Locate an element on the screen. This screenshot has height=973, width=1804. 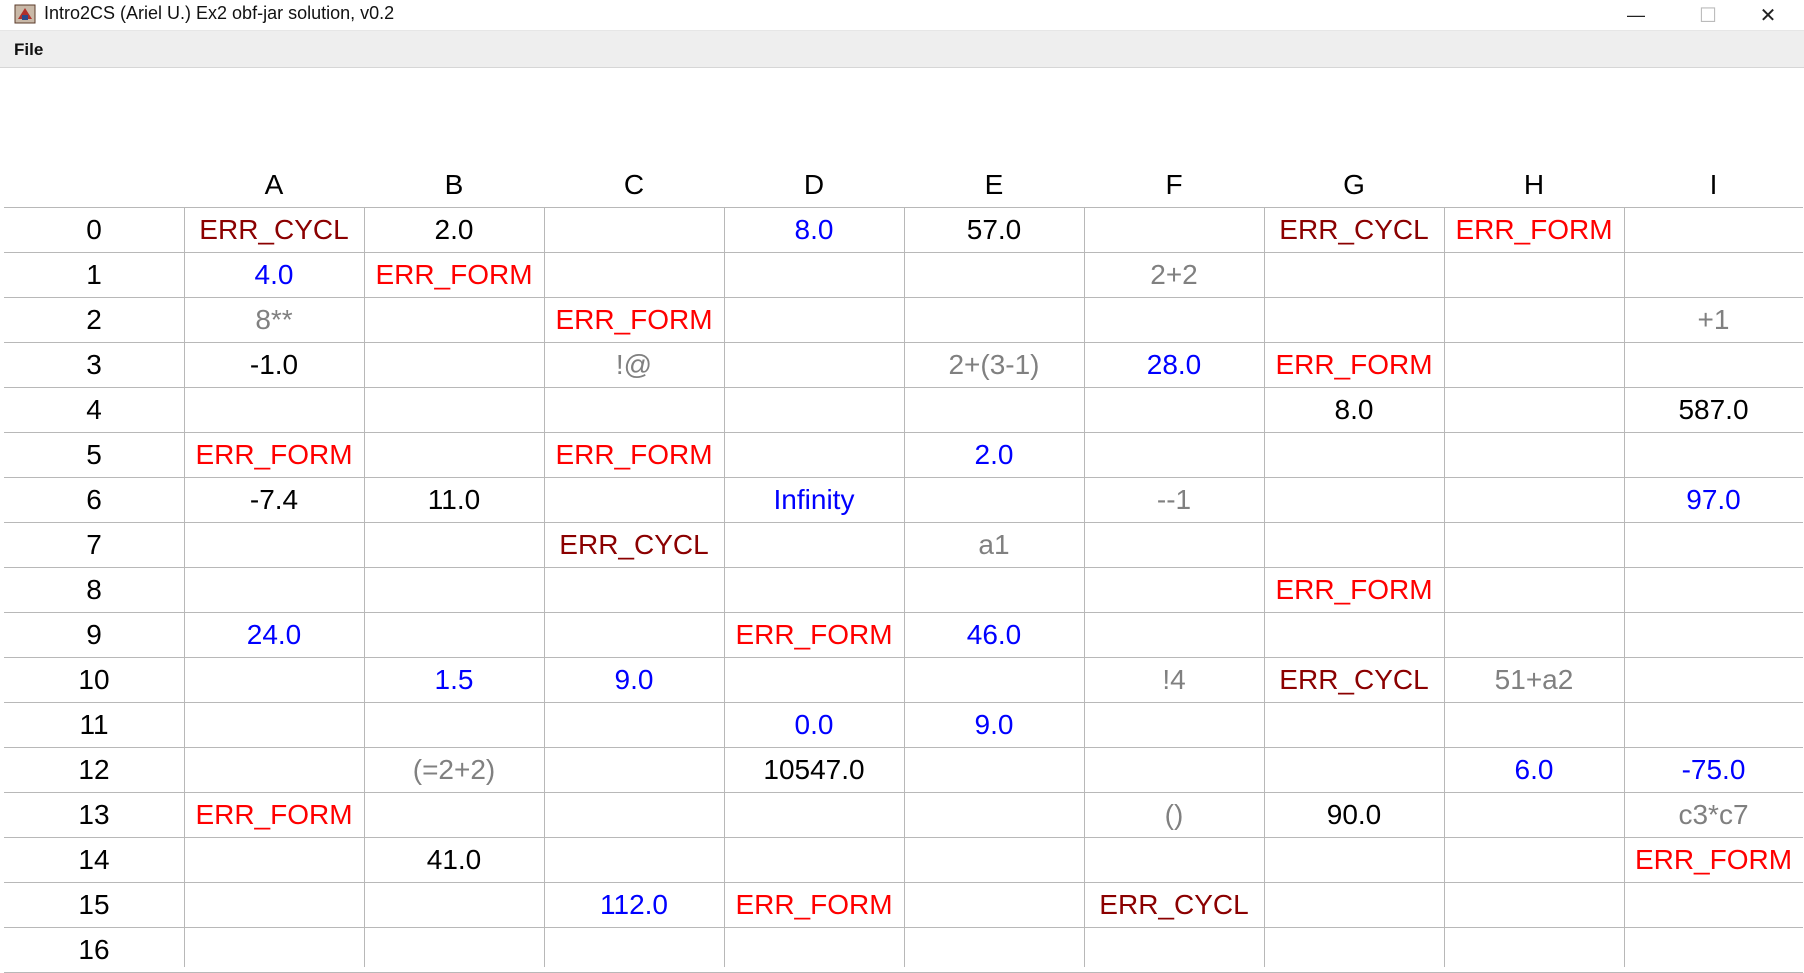
column-header-G: G is located at coordinates (1354, 184).